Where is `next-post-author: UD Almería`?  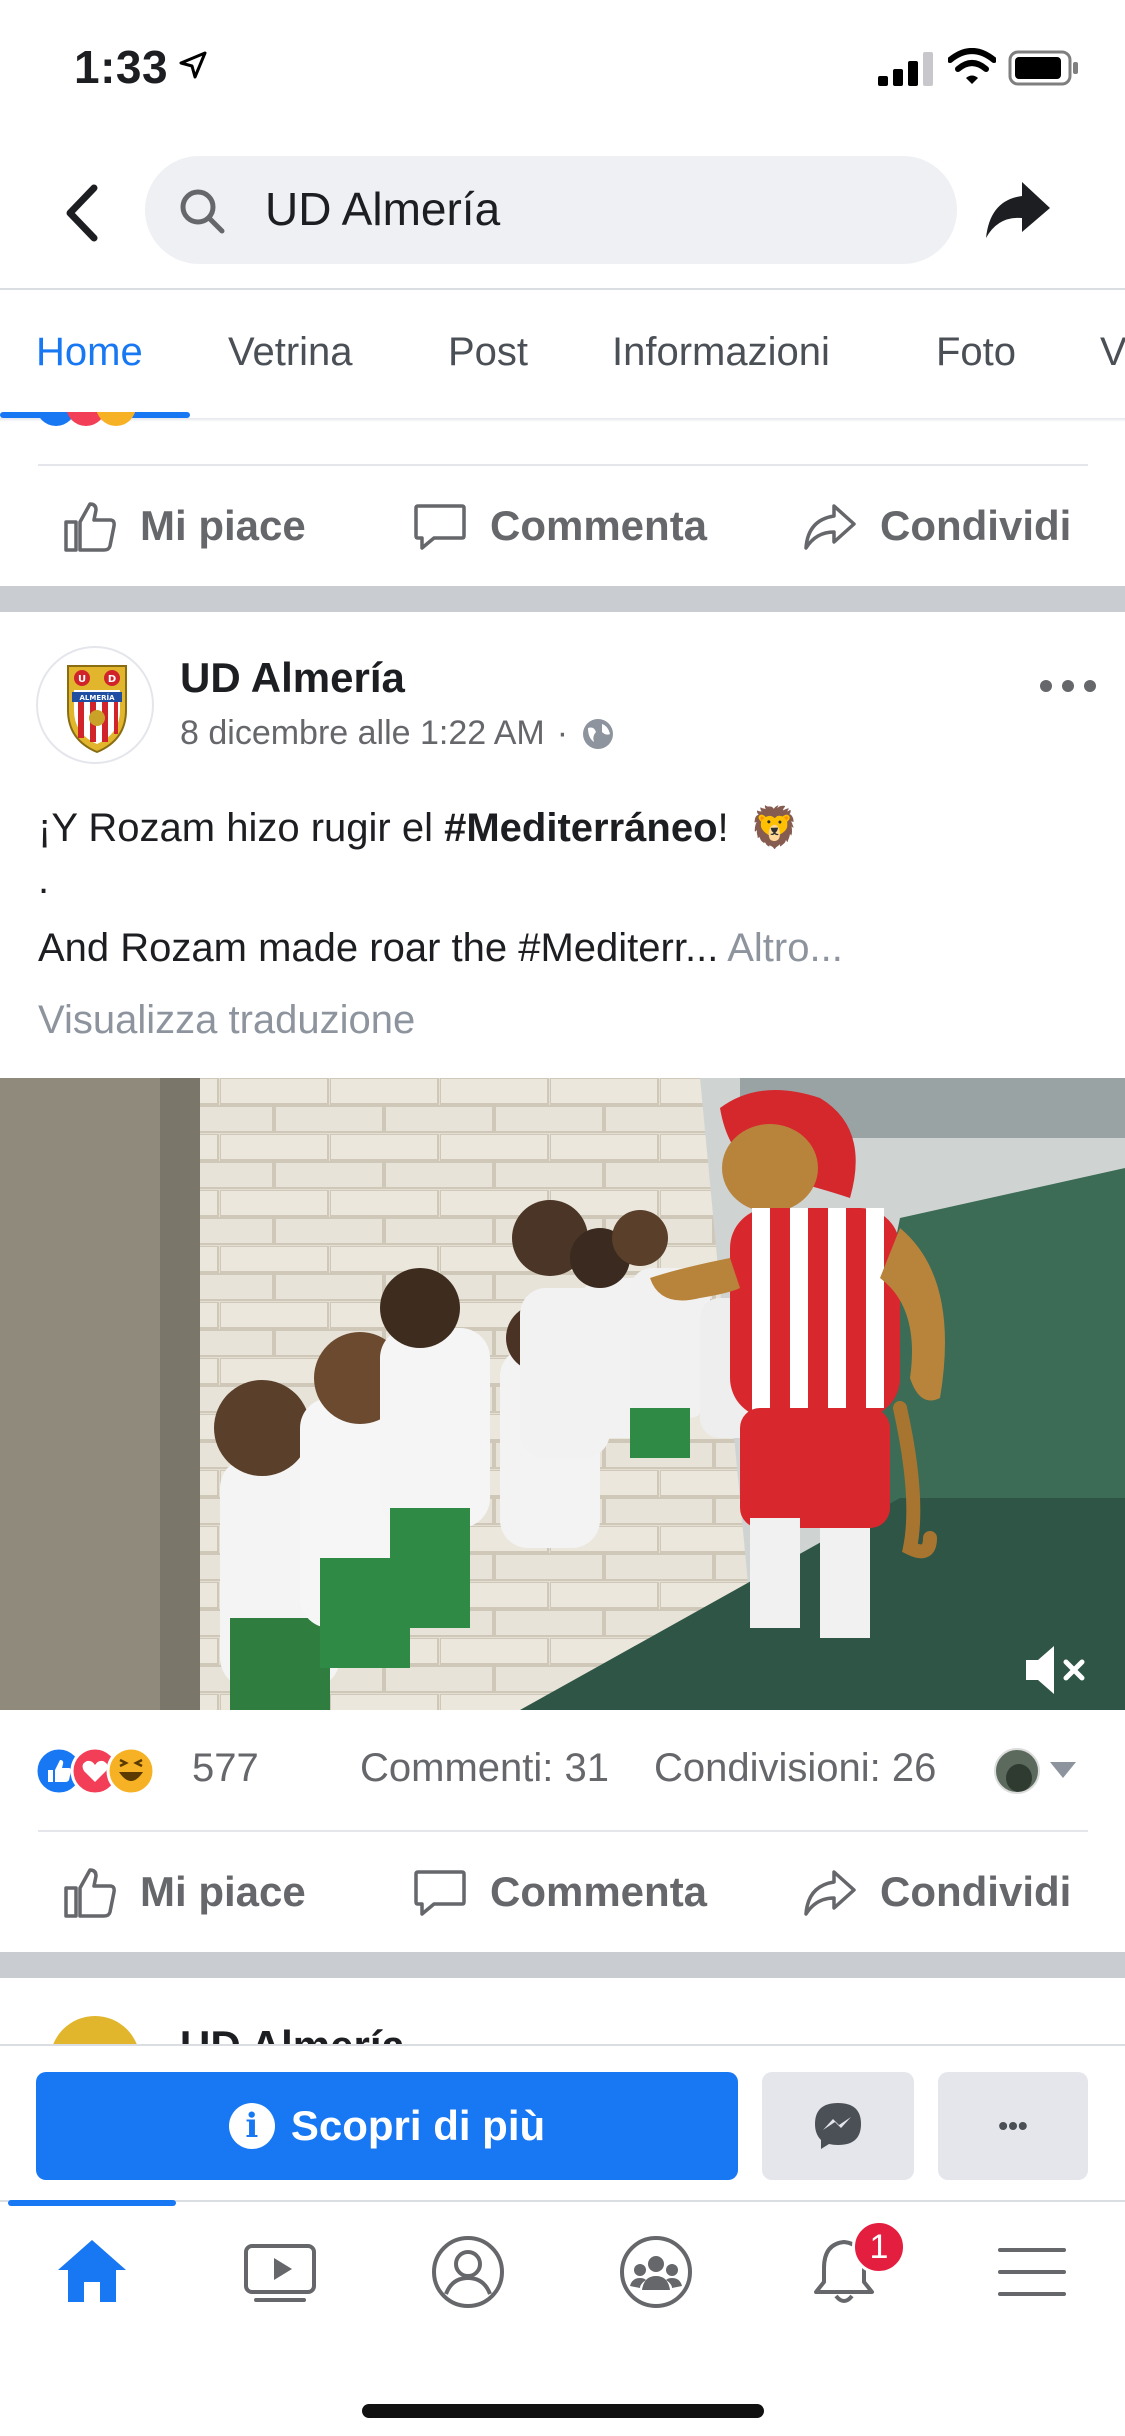
next-post-author: UD Almería is located at coordinates (292, 2033).